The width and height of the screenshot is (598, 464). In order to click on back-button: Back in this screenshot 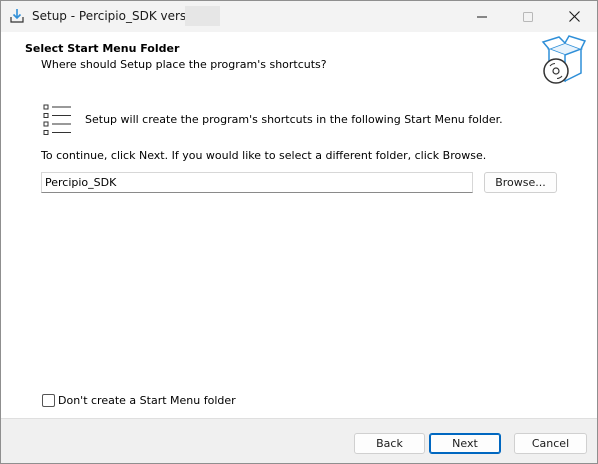, I will do `click(389, 443)`.